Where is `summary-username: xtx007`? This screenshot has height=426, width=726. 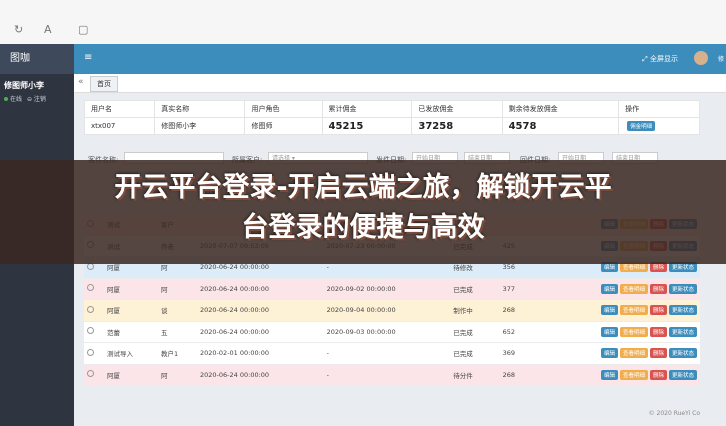 summary-username: xtx007 is located at coordinates (119, 126).